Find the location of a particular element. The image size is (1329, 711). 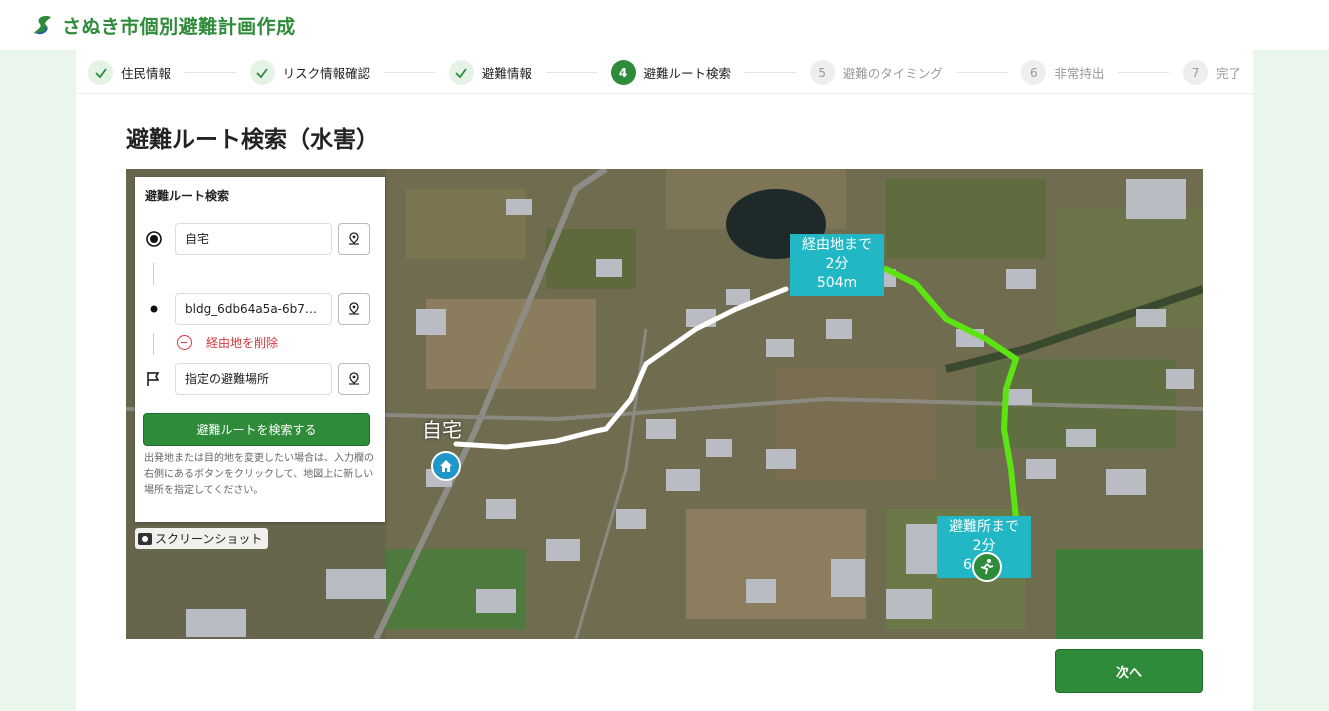

screenshot-button: スクリーンショット is located at coordinates (202, 538).